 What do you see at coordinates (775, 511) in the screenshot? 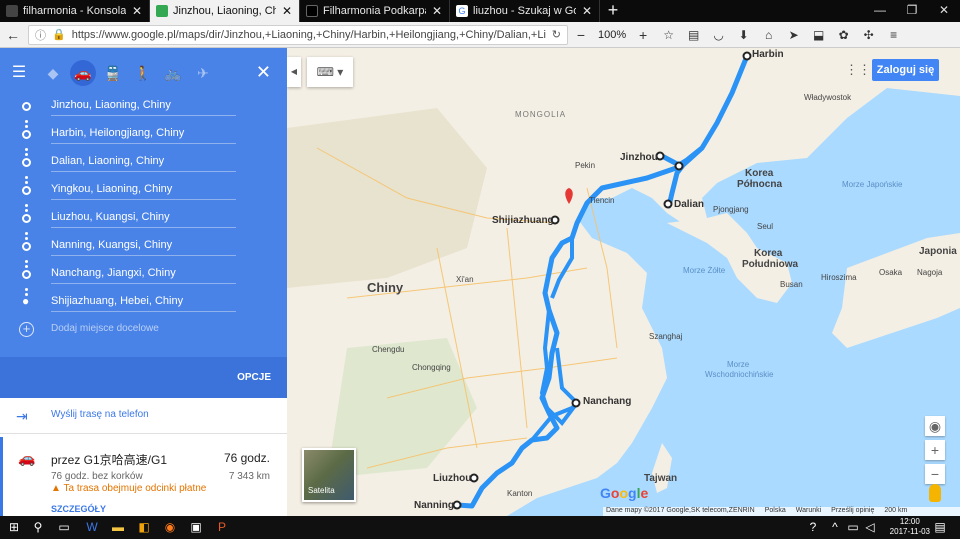
I see `country-link: Polska` at bounding box center [775, 511].